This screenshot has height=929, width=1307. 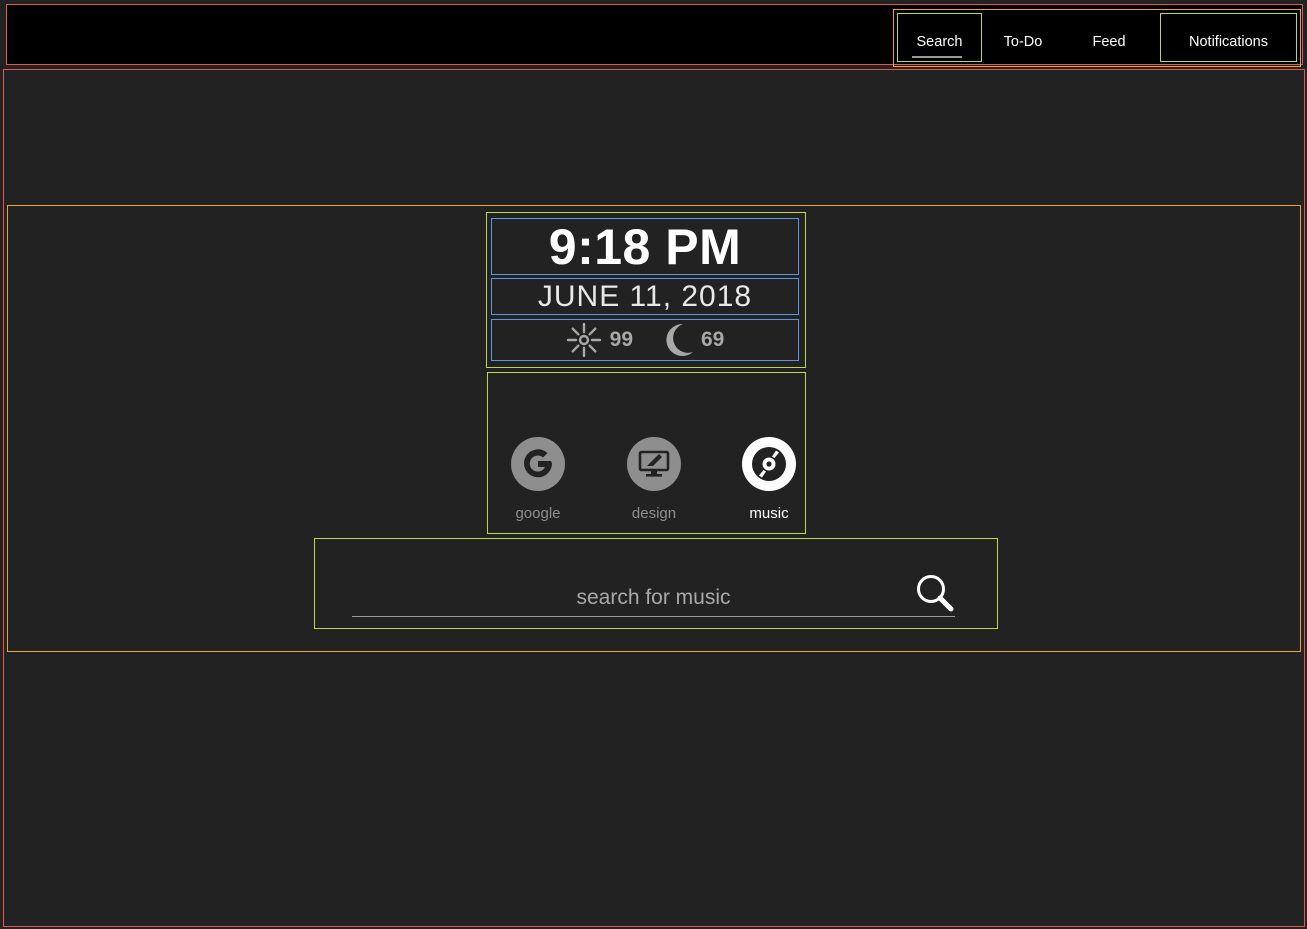 What do you see at coordinates (645, 296) in the screenshot?
I see `clock-date: JUNE 11, 2018` at bounding box center [645, 296].